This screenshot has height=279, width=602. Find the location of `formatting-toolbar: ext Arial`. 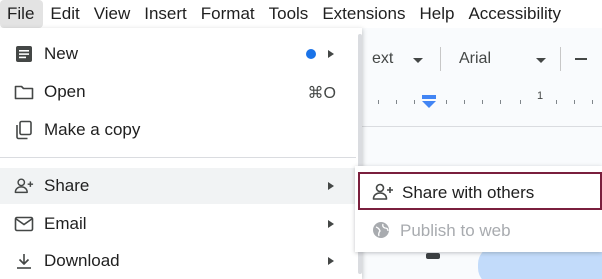

formatting-toolbar: ext Arial is located at coordinates (481, 59).